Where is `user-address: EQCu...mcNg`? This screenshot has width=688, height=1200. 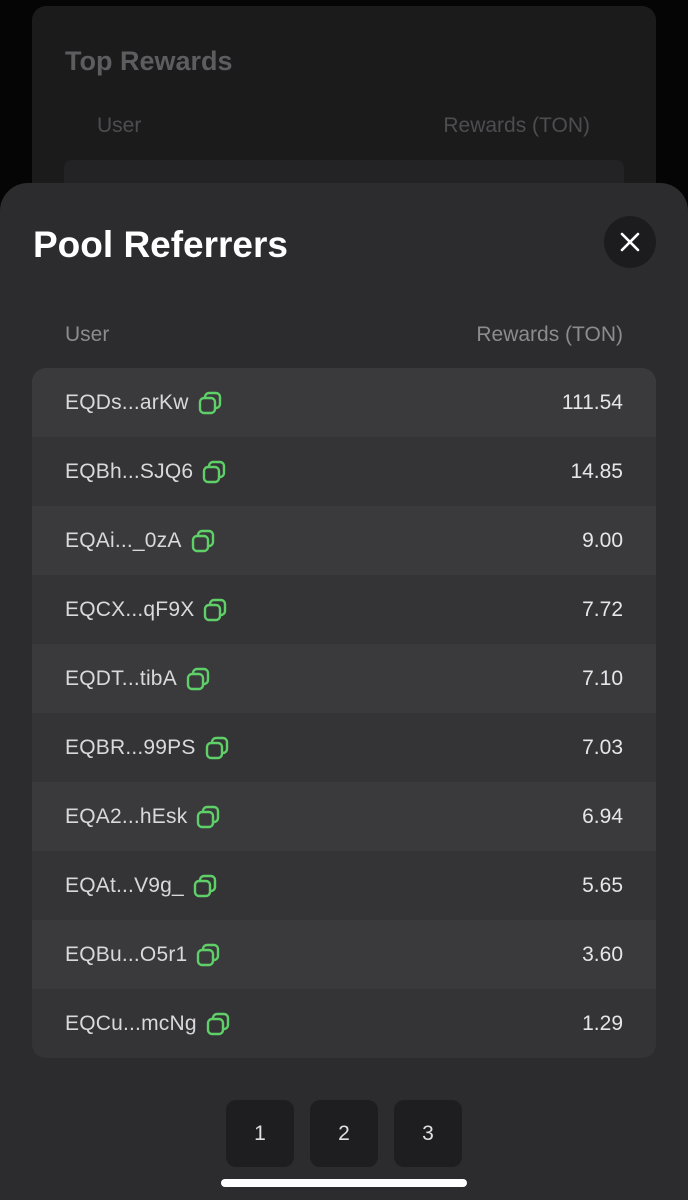
user-address: EQCu...mcNg is located at coordinates (131, 1023).